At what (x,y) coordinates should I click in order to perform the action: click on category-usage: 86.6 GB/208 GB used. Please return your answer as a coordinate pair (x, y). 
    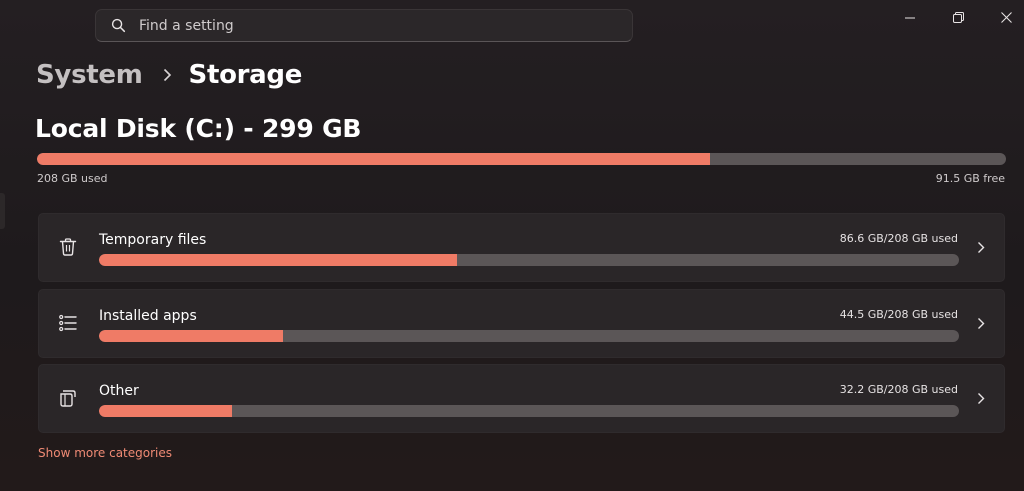
    Looking at the image, I should click on (898, 238).